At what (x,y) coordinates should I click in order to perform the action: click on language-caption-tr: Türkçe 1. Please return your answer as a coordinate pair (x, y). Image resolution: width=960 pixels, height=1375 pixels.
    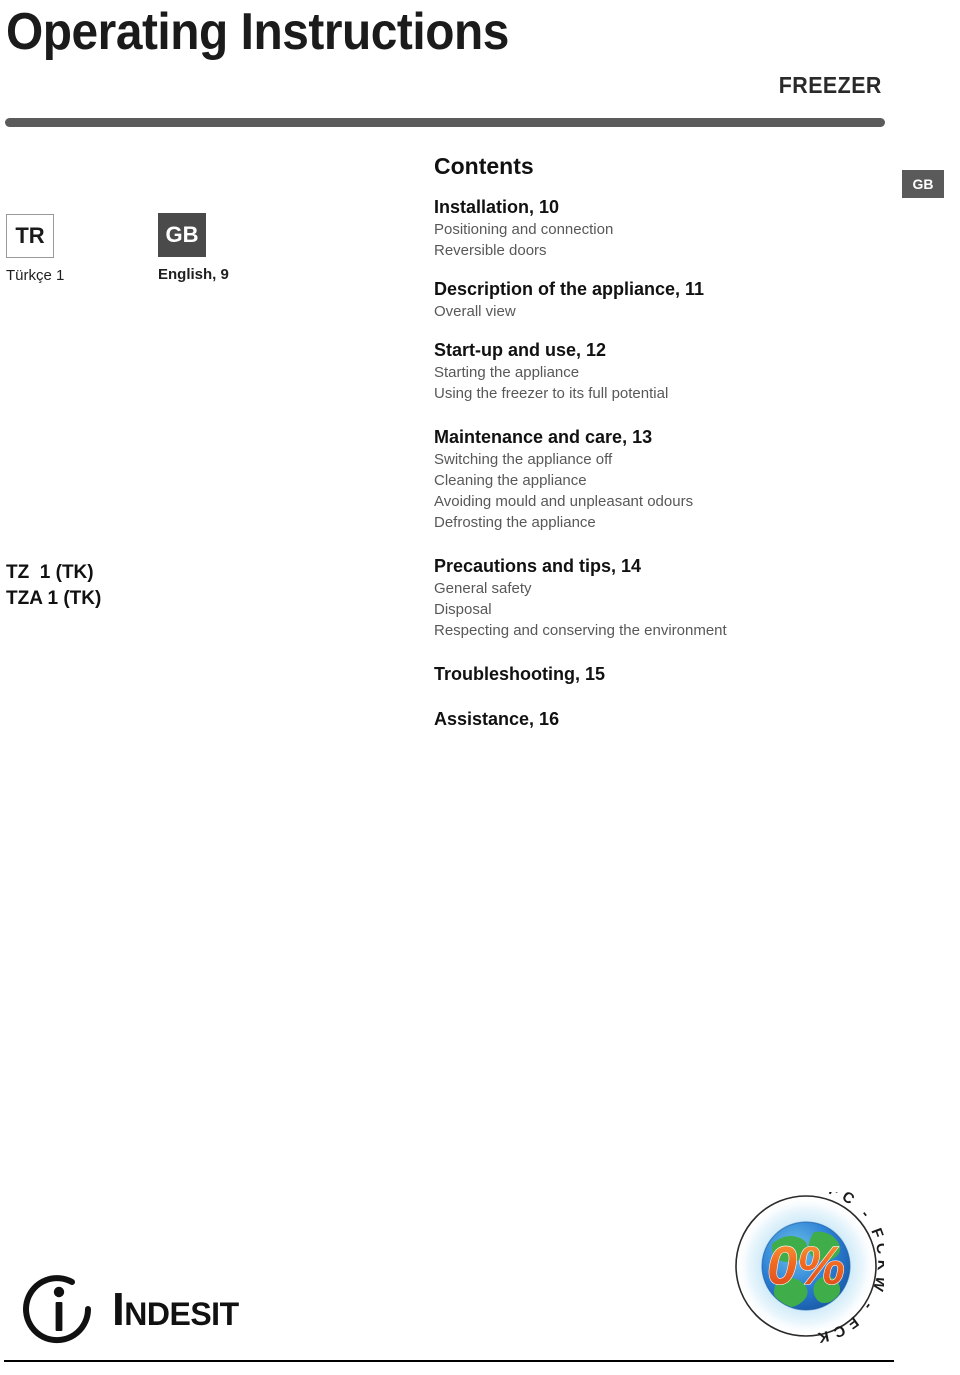
    Looking at the image, I should click on (35, 275).